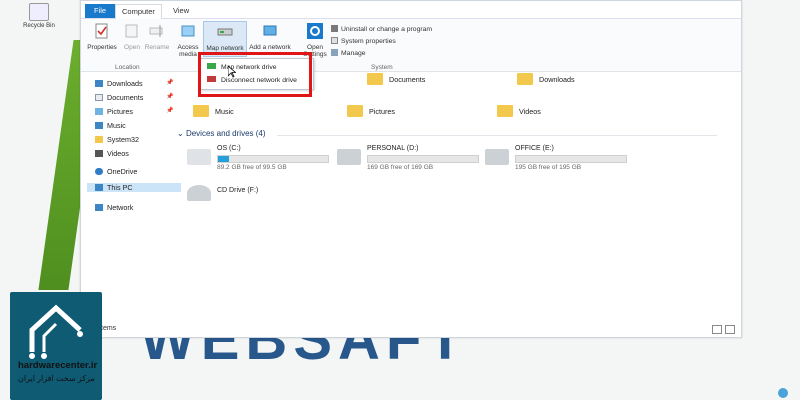  Describe the element at coordinates (99, 207) in the screenshot. I see `network-icon` at that location.